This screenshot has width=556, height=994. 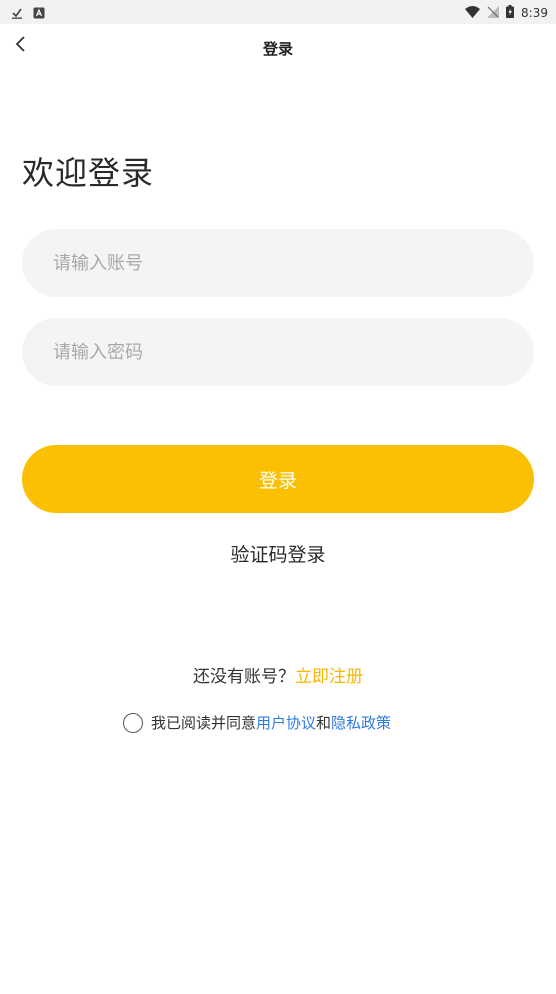 What do you see at coordinates (244, 677) in the screenshot?
I see `register-prompt: 还没有账号？` at bounding box center [244, 677].